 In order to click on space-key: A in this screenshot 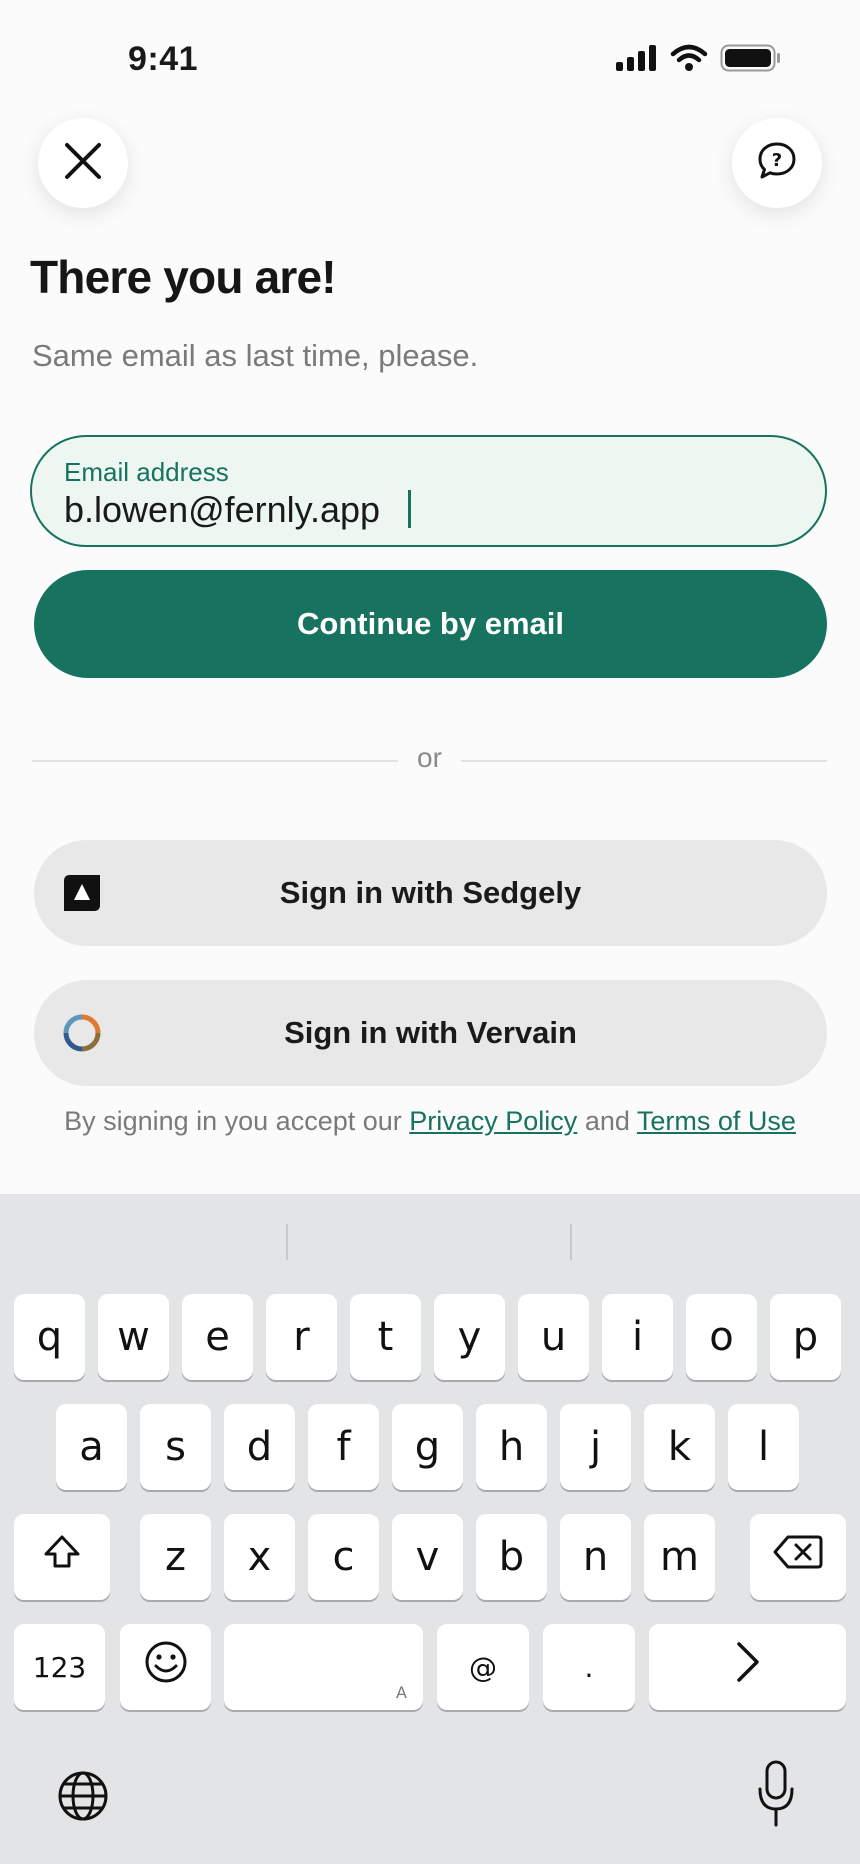, I will do `click(323, 1667)`.